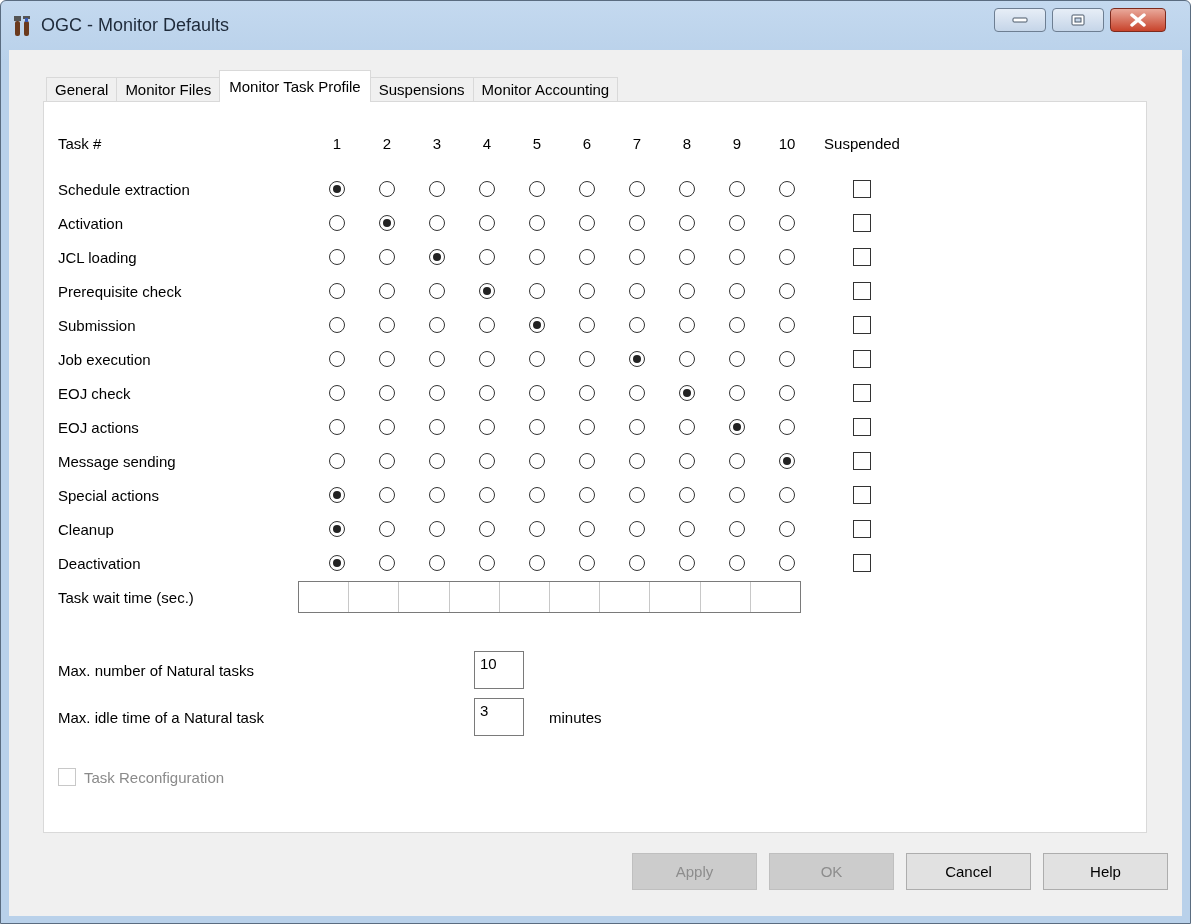 Image resolution: width=1191 pixels, height=924 pixels. I want to click on maximize-button, so click(1078, 20).